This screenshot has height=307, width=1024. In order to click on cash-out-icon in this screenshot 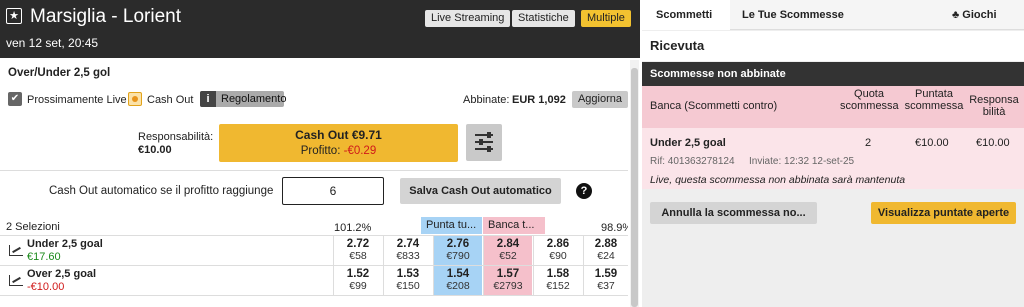, I will do `click(135, 99)`.